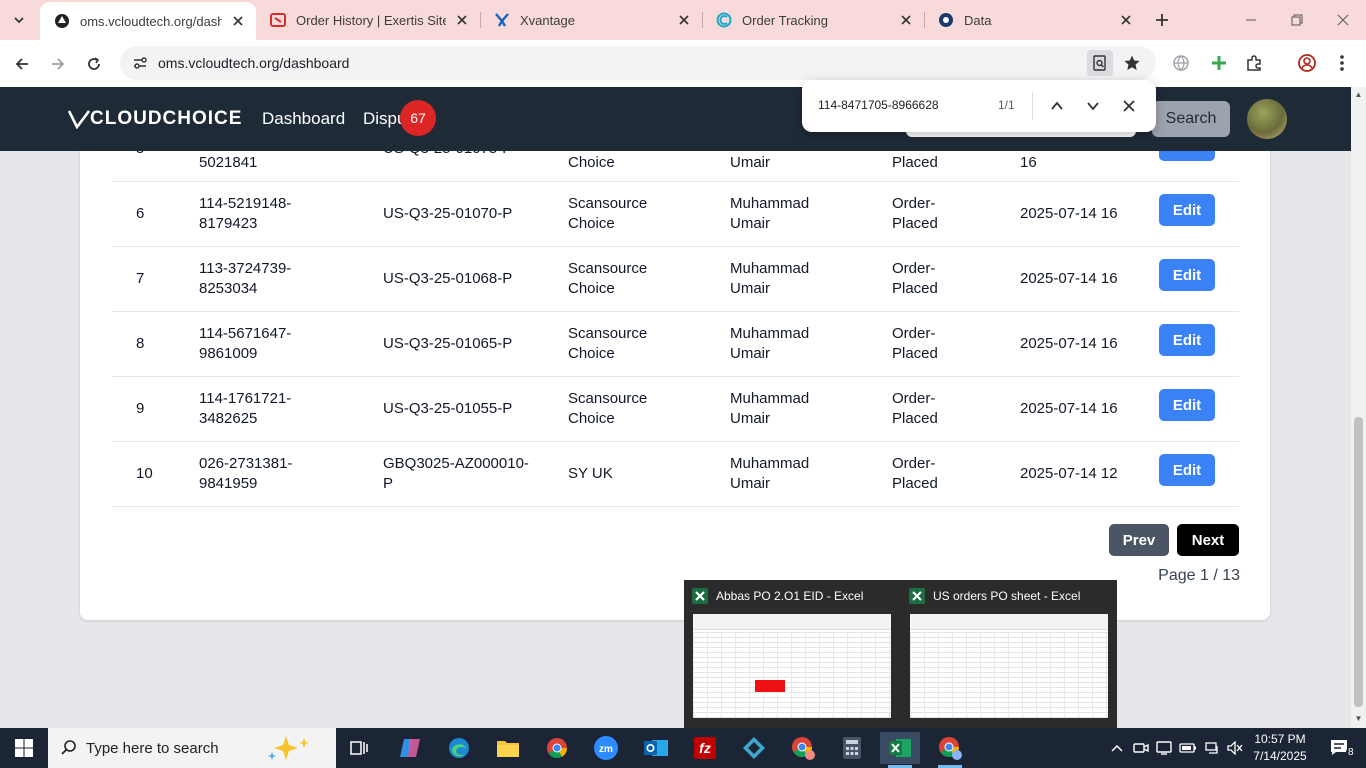 This screenshot has width=1366, height=768. Describe the element at coordinates (1129, 106) in the screenshot. I see `find-close-button` at that location.